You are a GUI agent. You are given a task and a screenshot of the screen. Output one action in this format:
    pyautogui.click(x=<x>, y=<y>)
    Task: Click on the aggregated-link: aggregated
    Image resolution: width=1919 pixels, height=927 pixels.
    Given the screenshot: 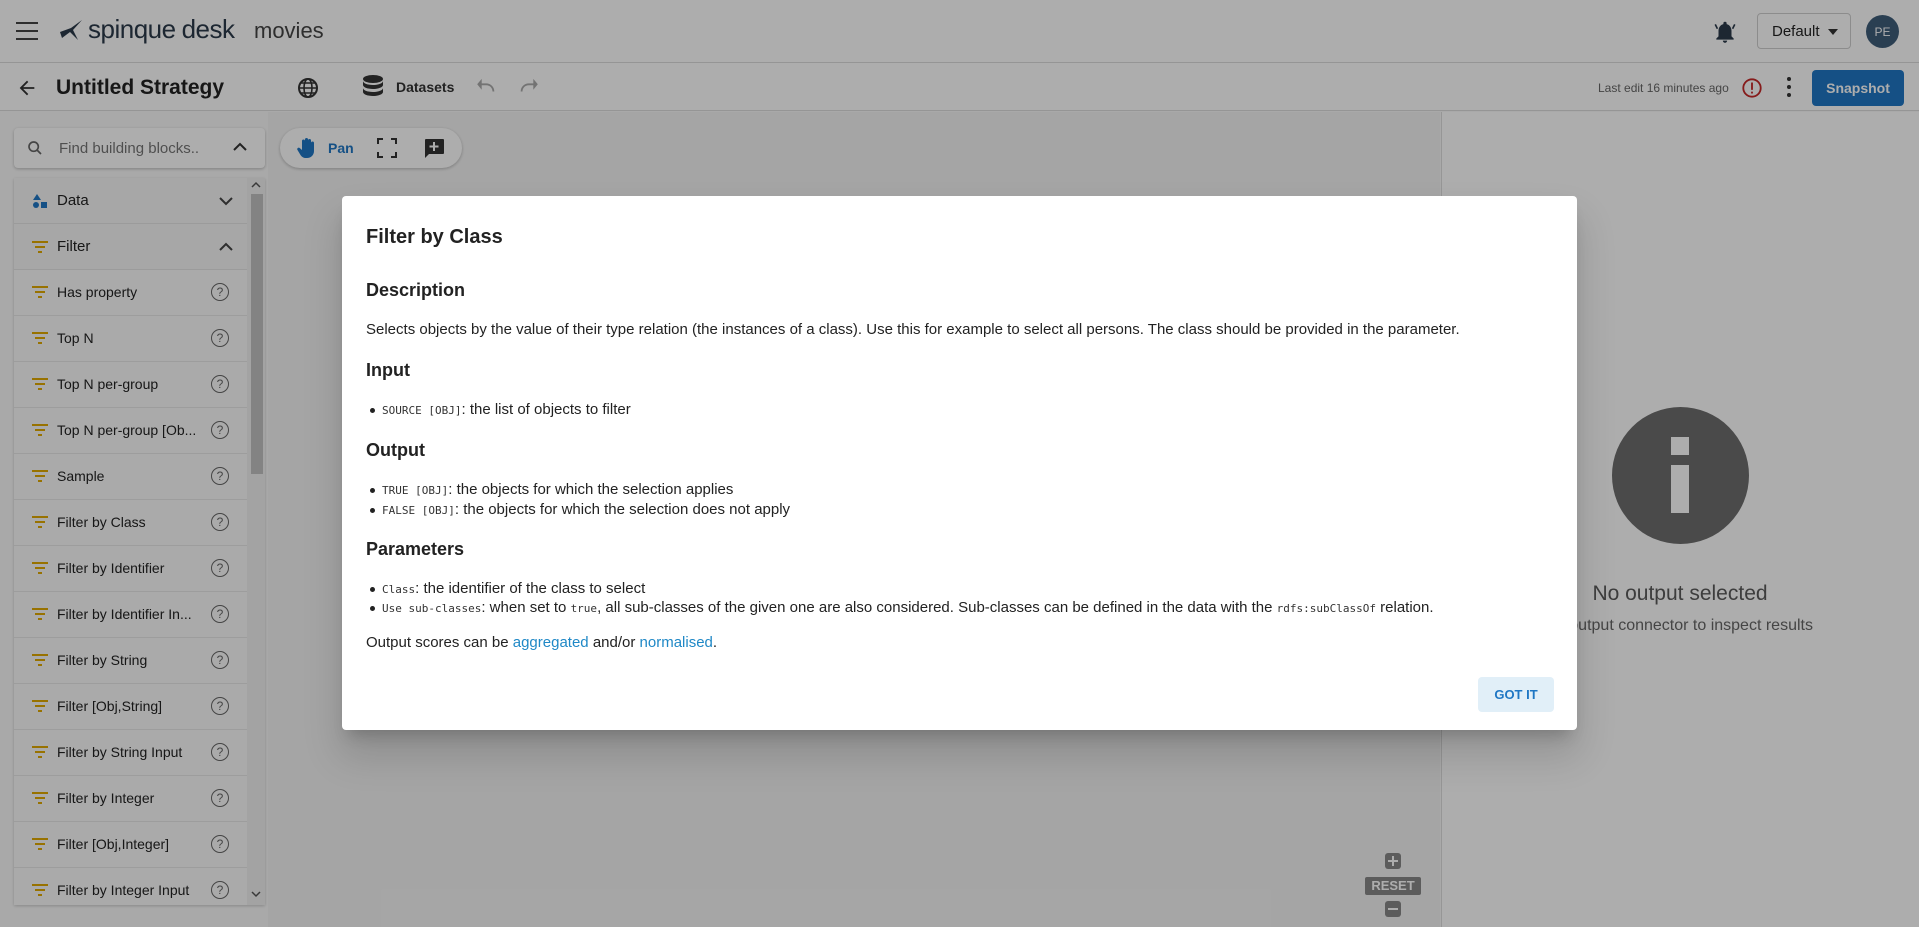 What is the action you would take?
    pyautogui.click(x=551, y=642)
    